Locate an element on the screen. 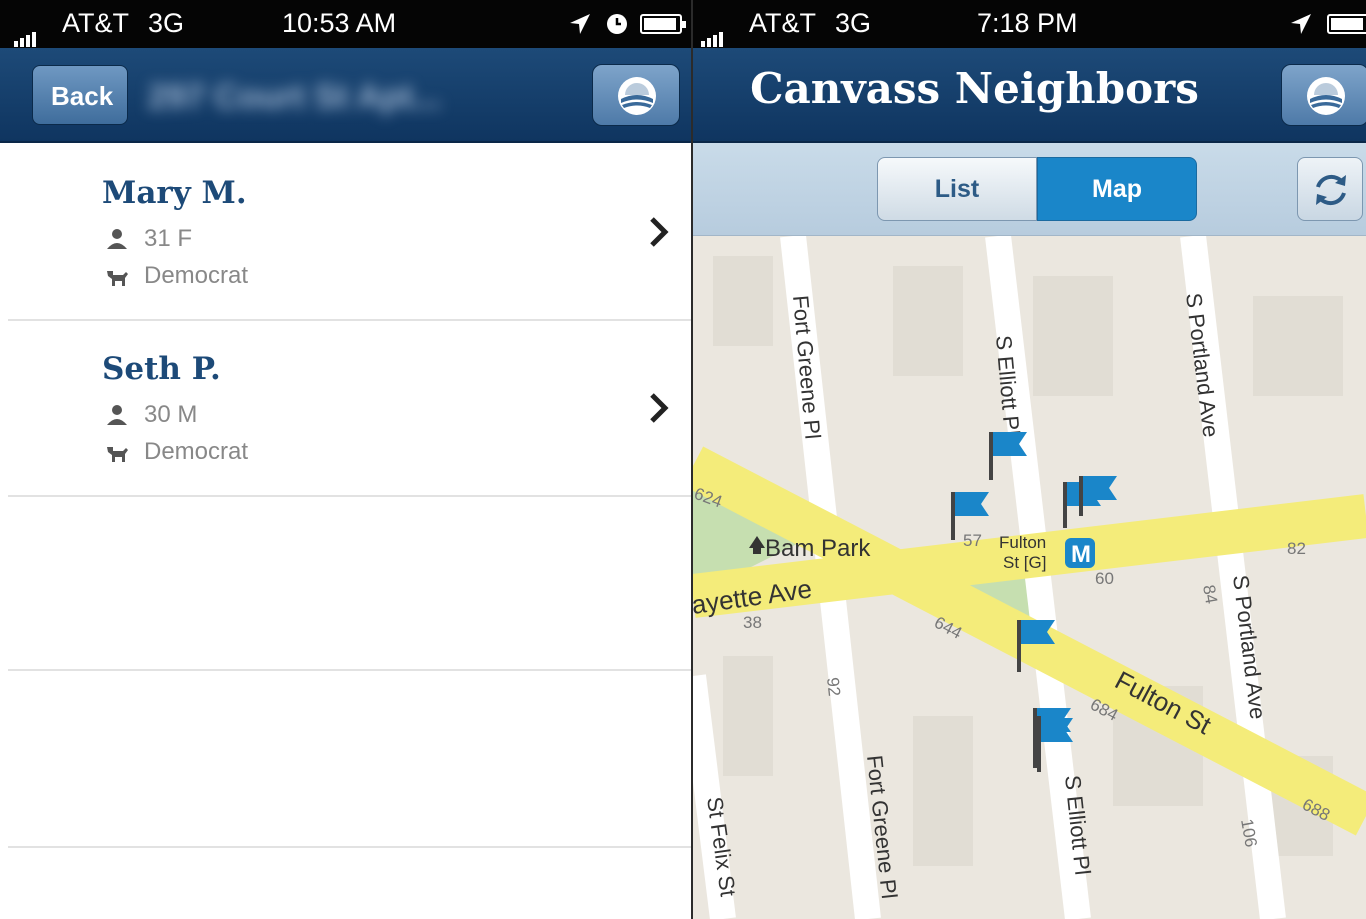 This screenshot has height=919, width=1366. house-number: 57 is located at coordinates (972, 540).